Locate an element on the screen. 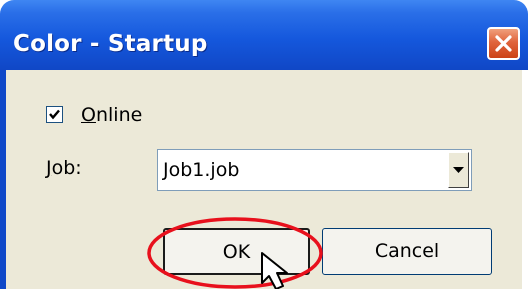 The image size is (528, 289). checkmark-icon is located at coordinates (54, 114).